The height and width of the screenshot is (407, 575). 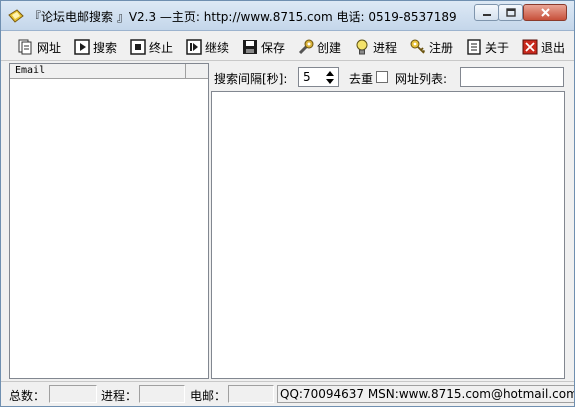 I want to click on interval-value: 5, so click(x=307, y=77).